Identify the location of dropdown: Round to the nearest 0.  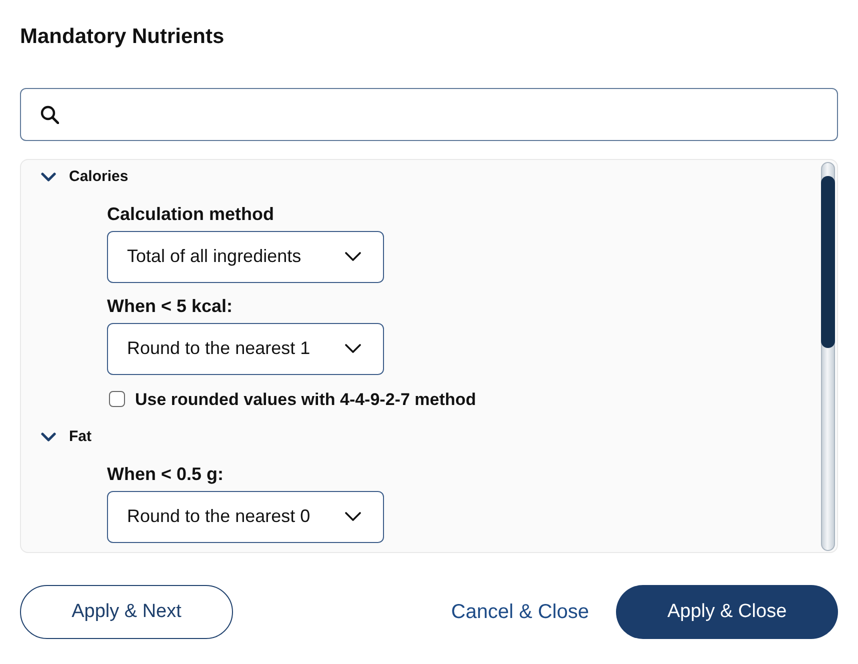
(245, 516).